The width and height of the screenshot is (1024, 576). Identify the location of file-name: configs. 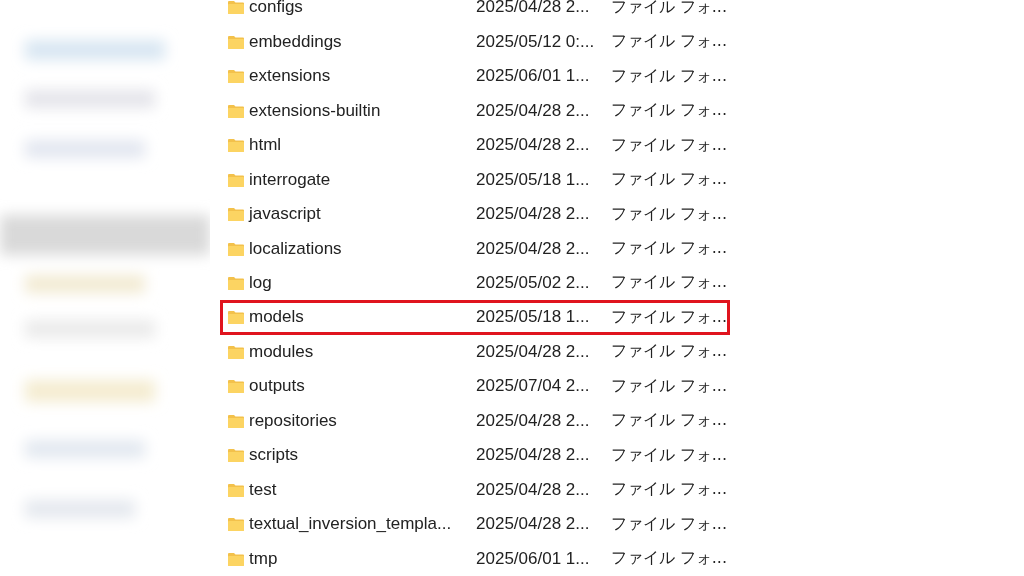
(362, 9).